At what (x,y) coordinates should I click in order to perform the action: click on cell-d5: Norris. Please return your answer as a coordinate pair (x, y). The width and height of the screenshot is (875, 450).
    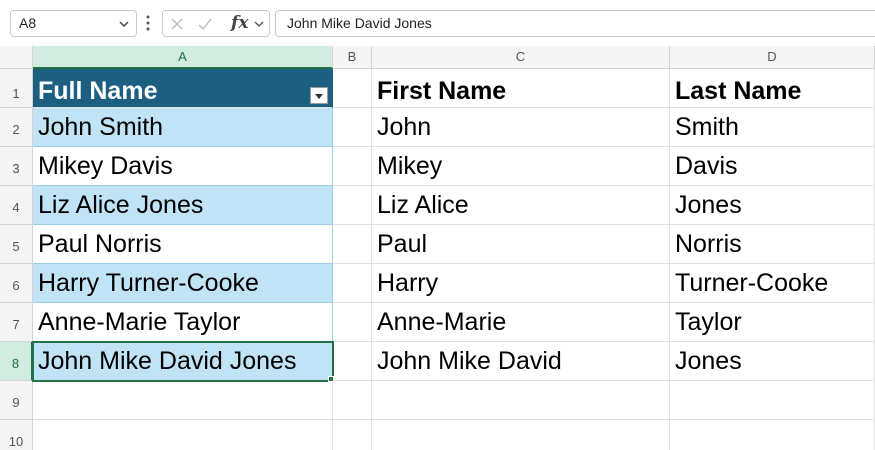
    Looking at the image, I should click on (772, 244).